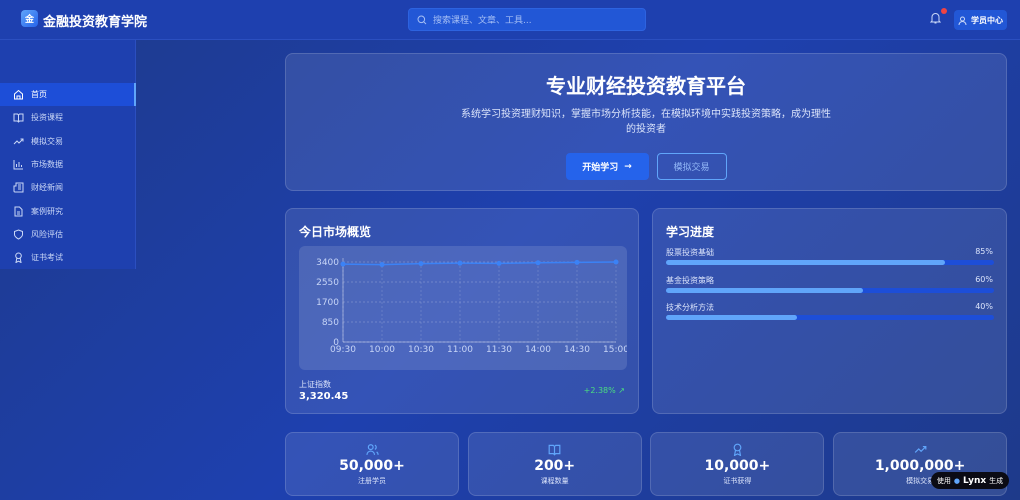  What do you see at coordinates (327, 263) in the screenshot?
I see `y-tick-label: 3400` at bounding box center [327, 263].